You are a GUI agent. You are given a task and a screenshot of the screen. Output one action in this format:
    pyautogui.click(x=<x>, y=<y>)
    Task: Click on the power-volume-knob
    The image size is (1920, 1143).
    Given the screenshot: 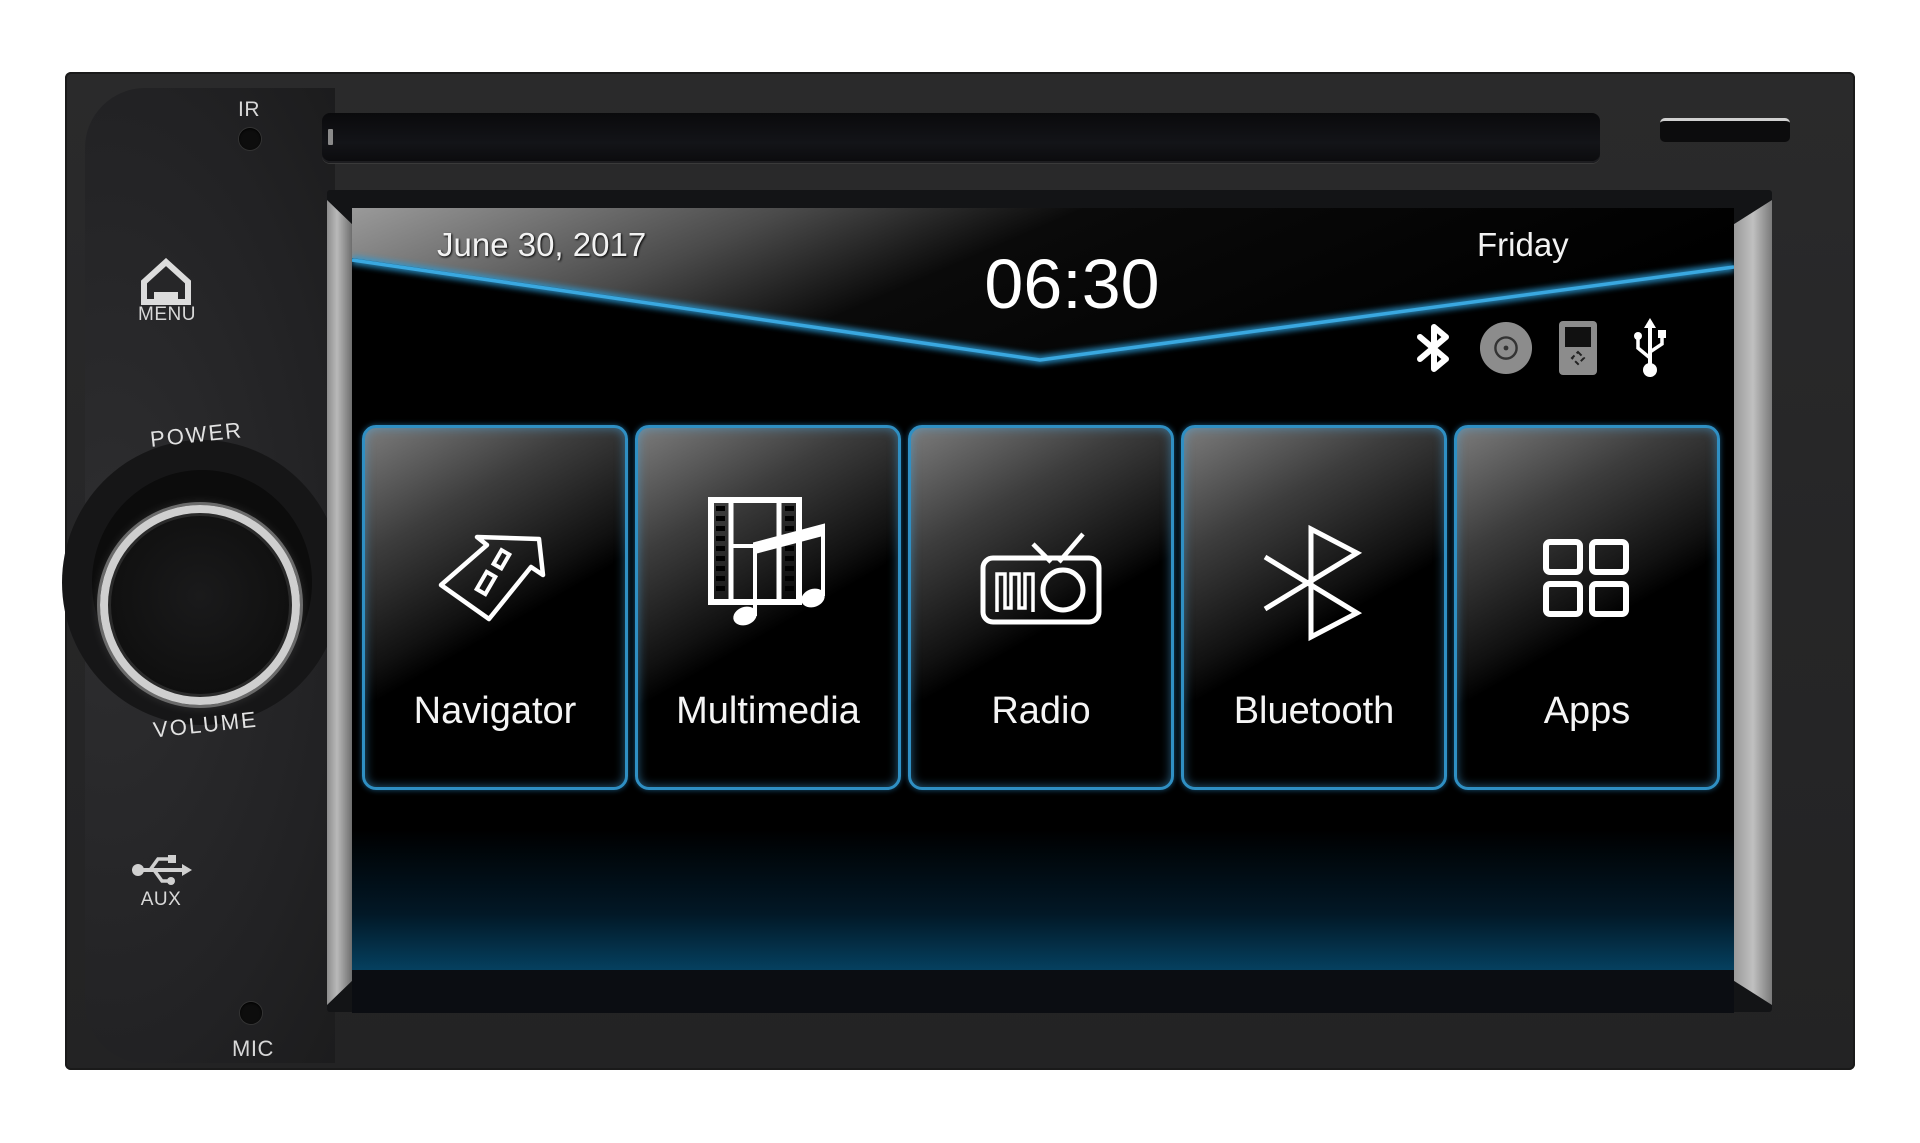 What is the action you would take?
    pyautogui.click(x=200, y=605)
    